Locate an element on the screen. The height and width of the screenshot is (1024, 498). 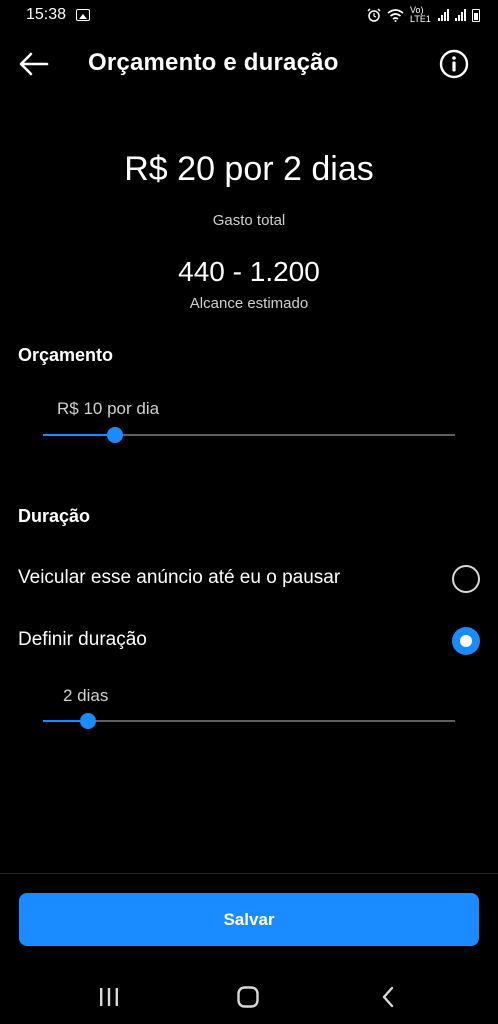
alarm-icon is located at coordinates (374, 15).